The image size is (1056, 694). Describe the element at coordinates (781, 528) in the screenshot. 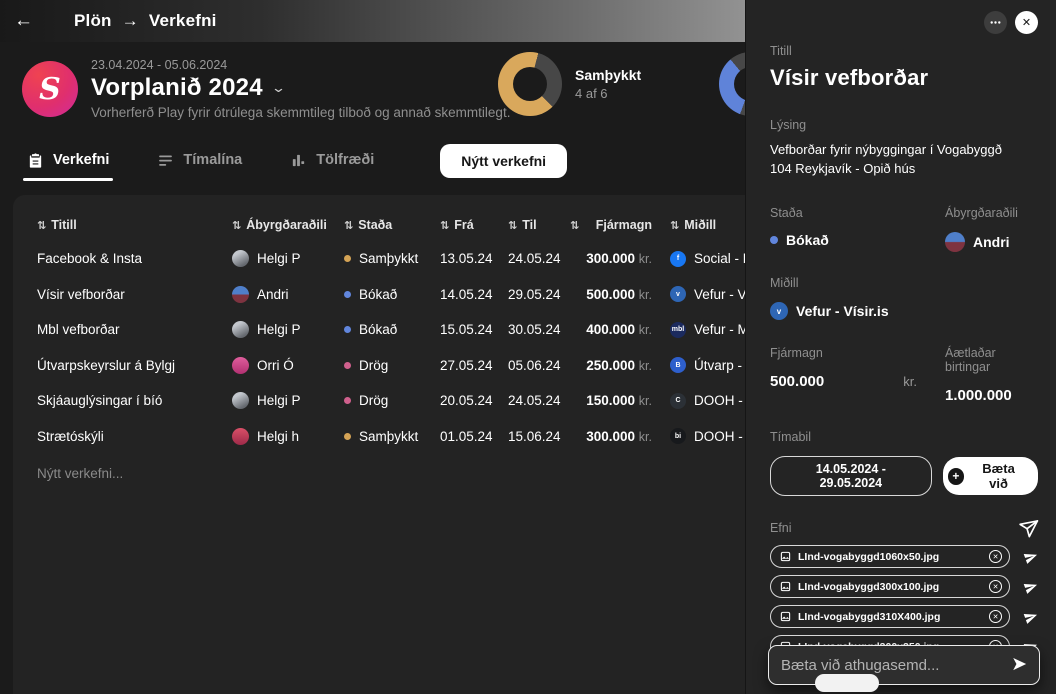

I see `field-label-files: Efni` at that location.